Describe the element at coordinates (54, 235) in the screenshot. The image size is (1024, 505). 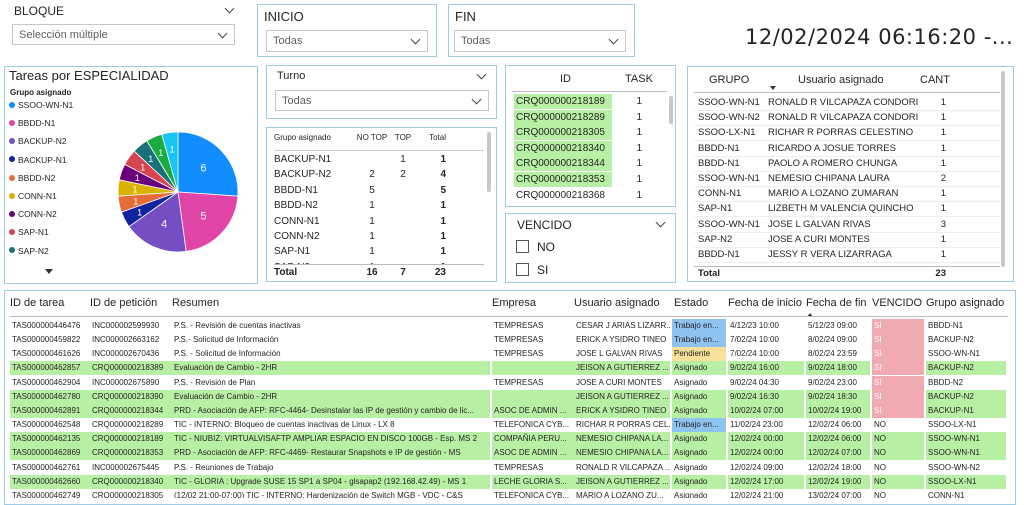
I see `legend-item: SAP-N1` at that location.